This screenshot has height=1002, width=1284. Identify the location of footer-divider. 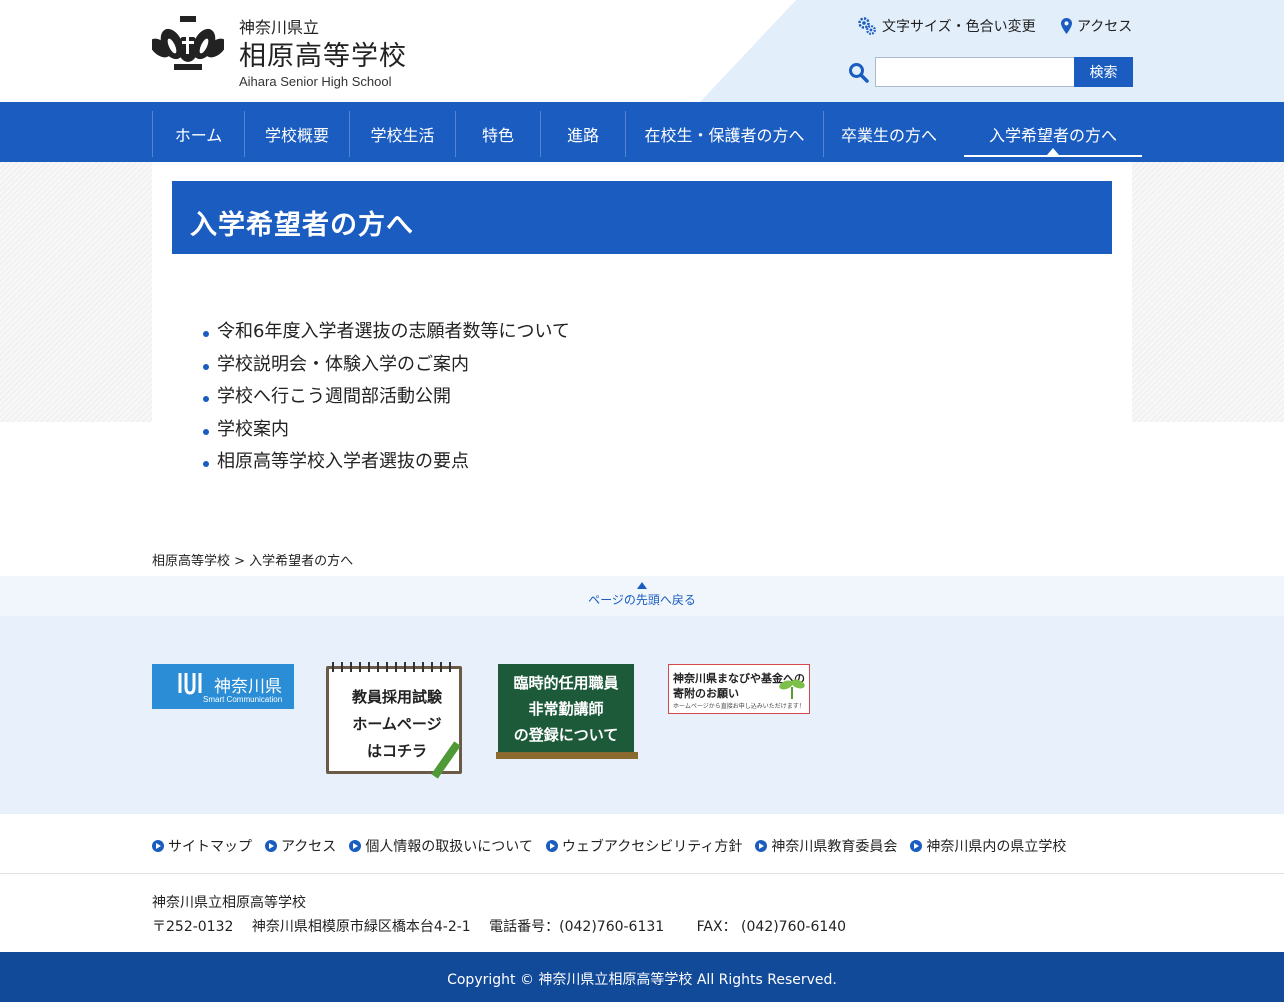
(642, 873).